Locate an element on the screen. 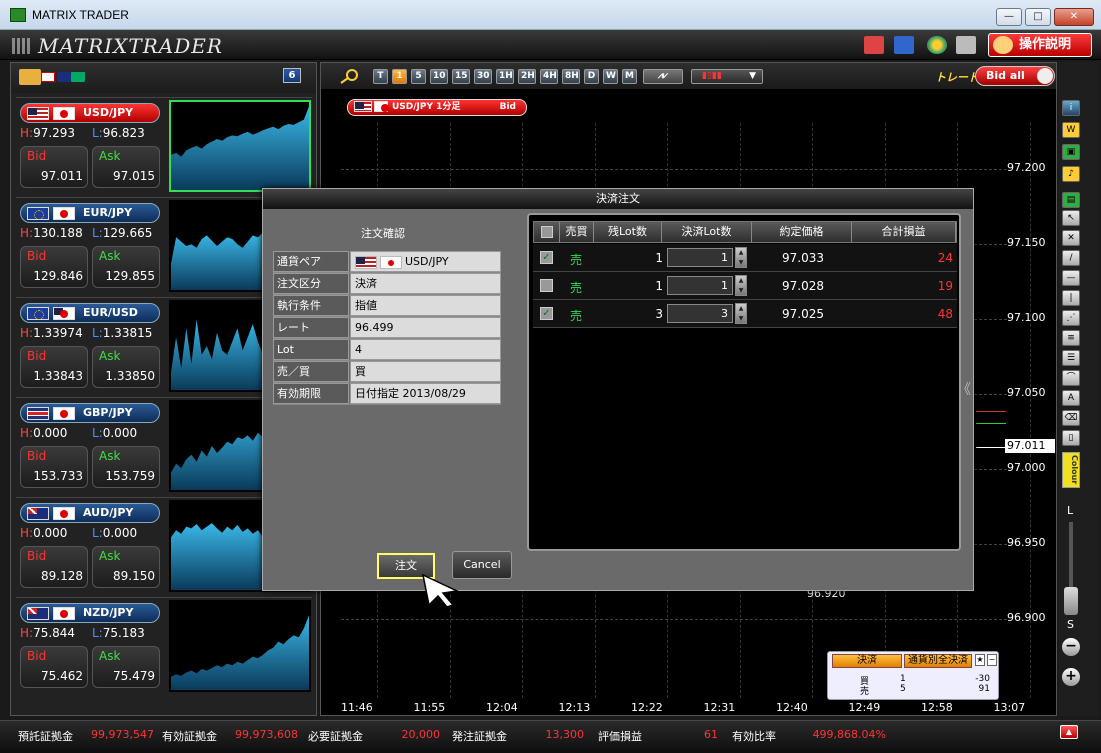 Image resolution: width=1101 pixels, height=753 pixels. star-icon: ★ is located at coordinates (980, 660).